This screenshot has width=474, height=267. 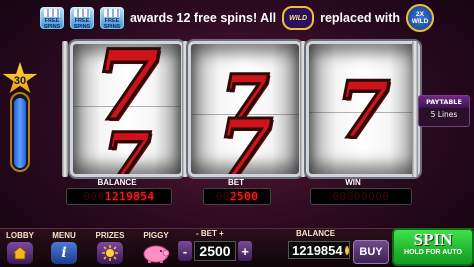 I want to click on prizes-button: PRIZES, so click(x=110, y=246).